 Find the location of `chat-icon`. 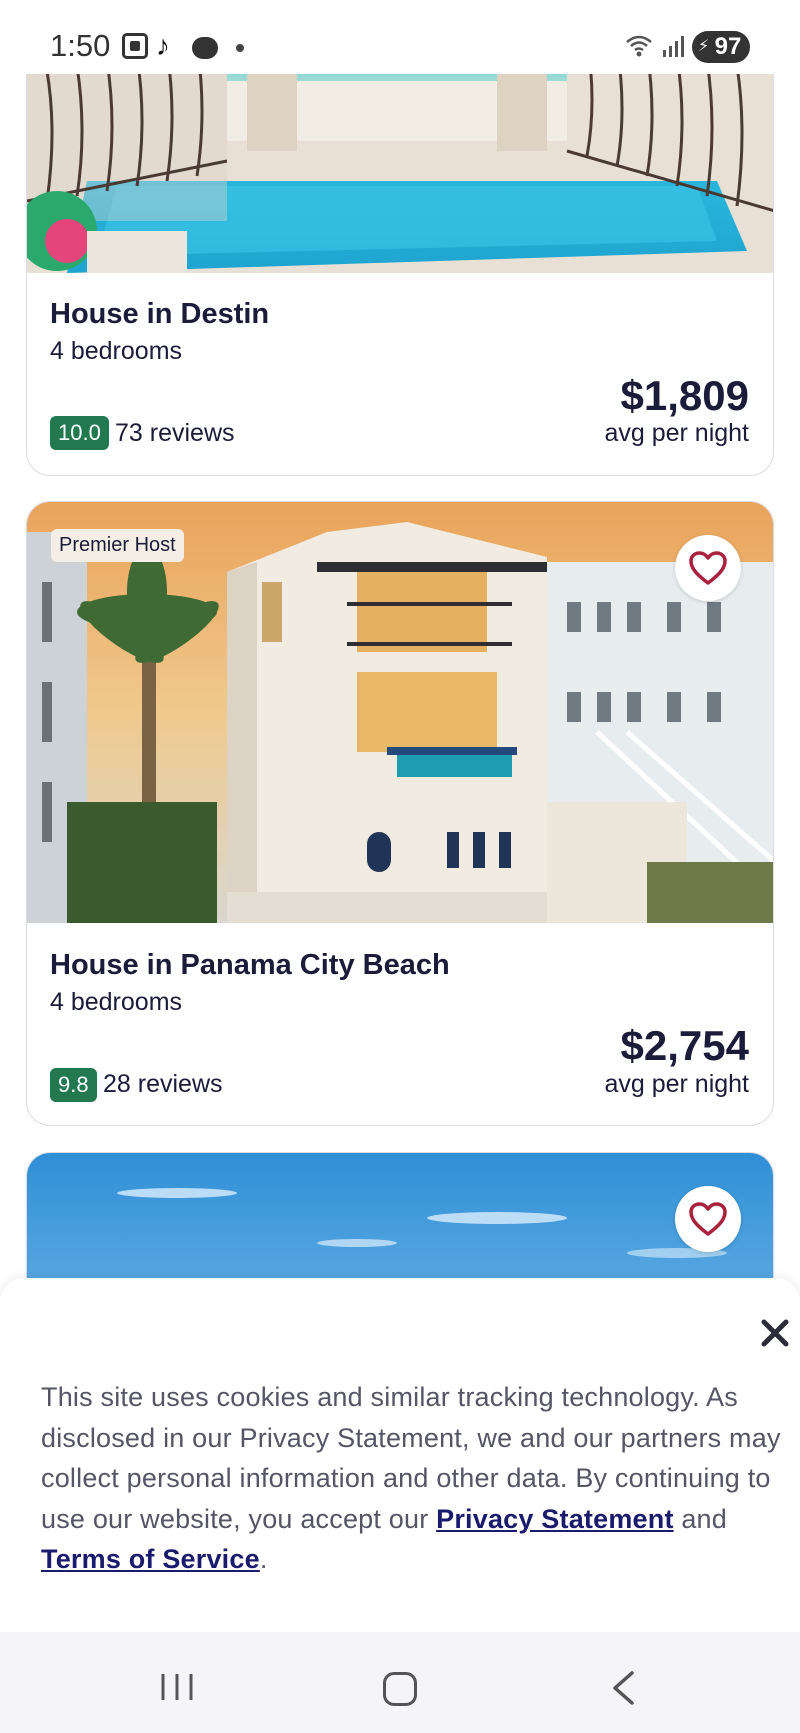

chat-icon is located at coordinates (205, 48).